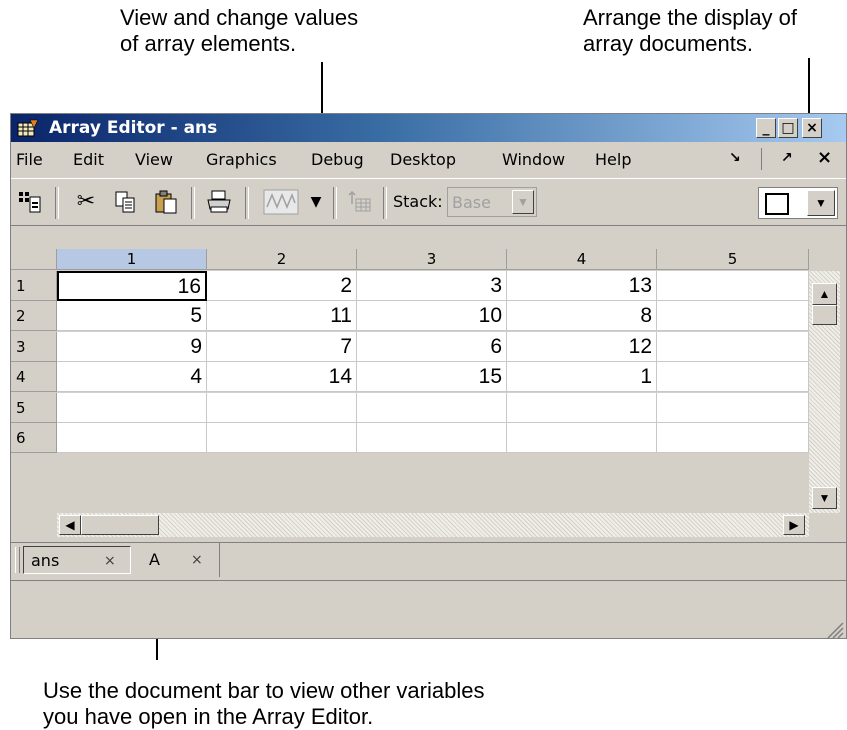 The width and height of the screenshot is (847, 730). Describe the element at coordinates (132, 259) in the screenshot. I see `column-header: 1` at that location.